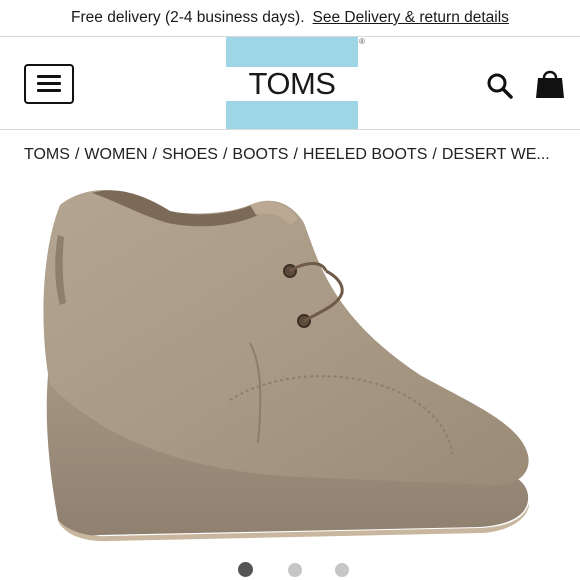 The width and height of the screenshot is (580, 580). Describe the element at coordinates (47, 155) in the screenshot. I see `breadcrumb-toms: TOMS` at that location.